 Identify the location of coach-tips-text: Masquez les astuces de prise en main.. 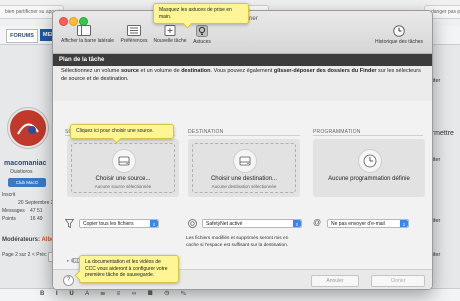
(195, 13).